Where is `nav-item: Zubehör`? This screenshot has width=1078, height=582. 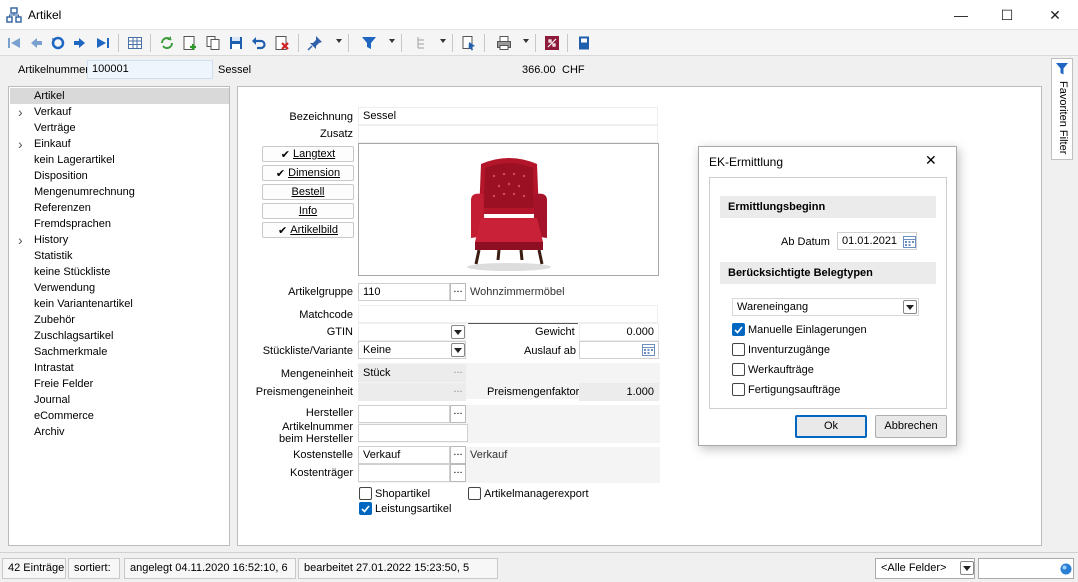 nav-item: Zubehör is located at coordinates (119, 320).